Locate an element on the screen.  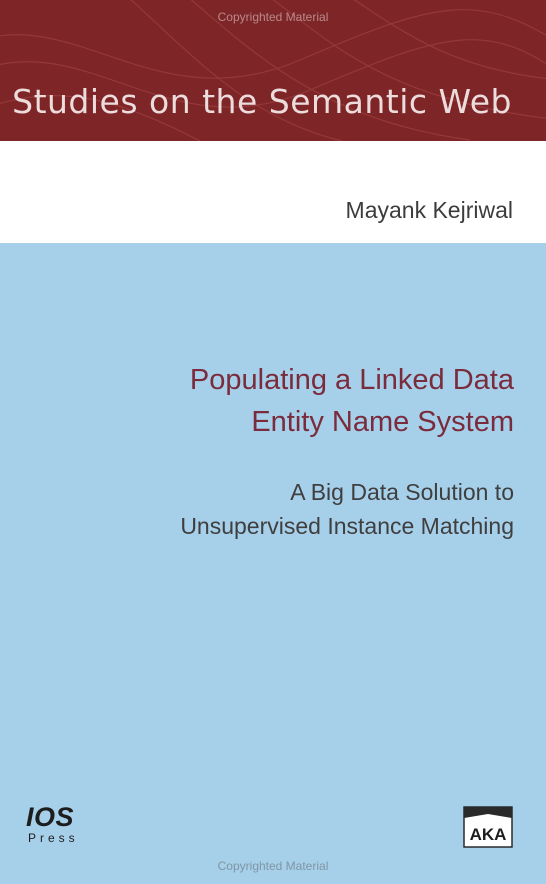
author-band: Mayank Kejriwal is located at coordinates (273, 192).